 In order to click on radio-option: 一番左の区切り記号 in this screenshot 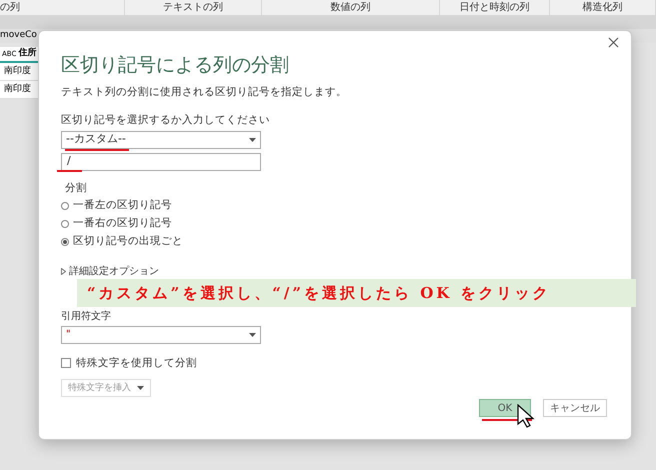, I will do `click(116, 206)`.